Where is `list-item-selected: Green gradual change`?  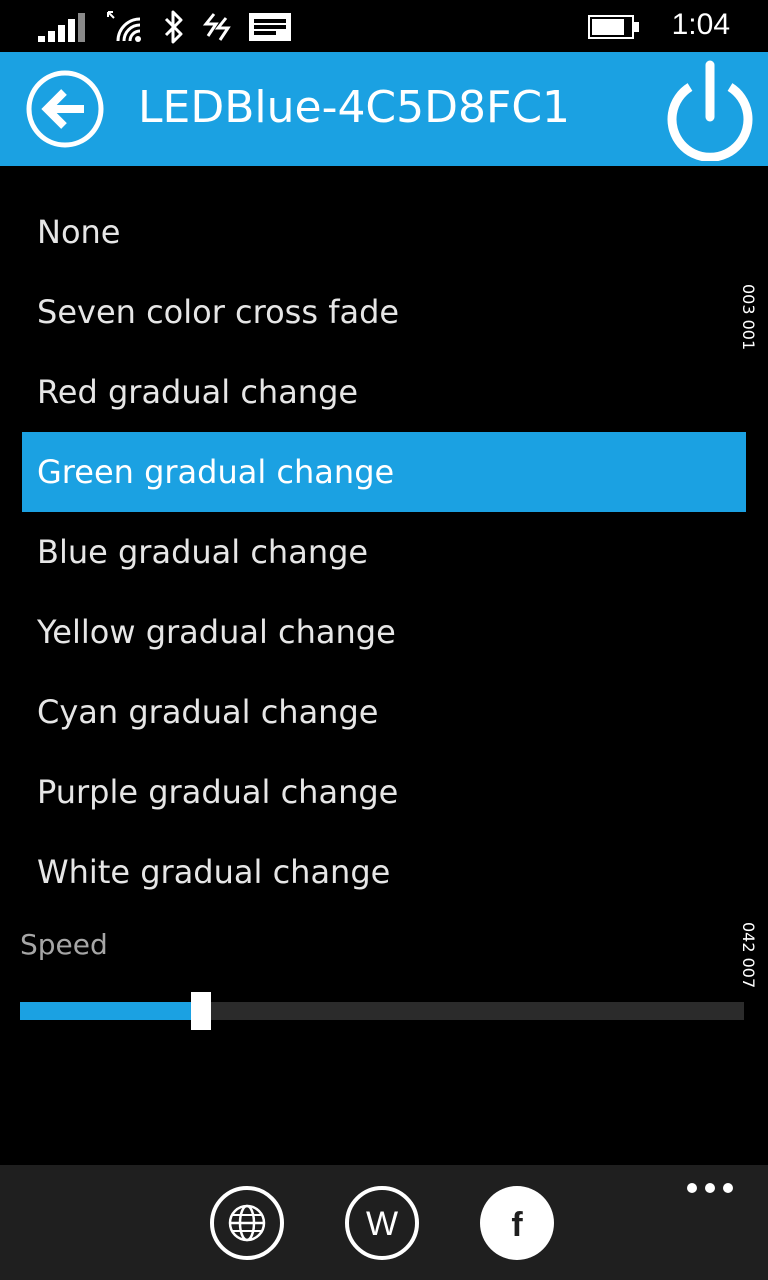 list-item-selected: Green gradual change is located at coordinates (384, 472).